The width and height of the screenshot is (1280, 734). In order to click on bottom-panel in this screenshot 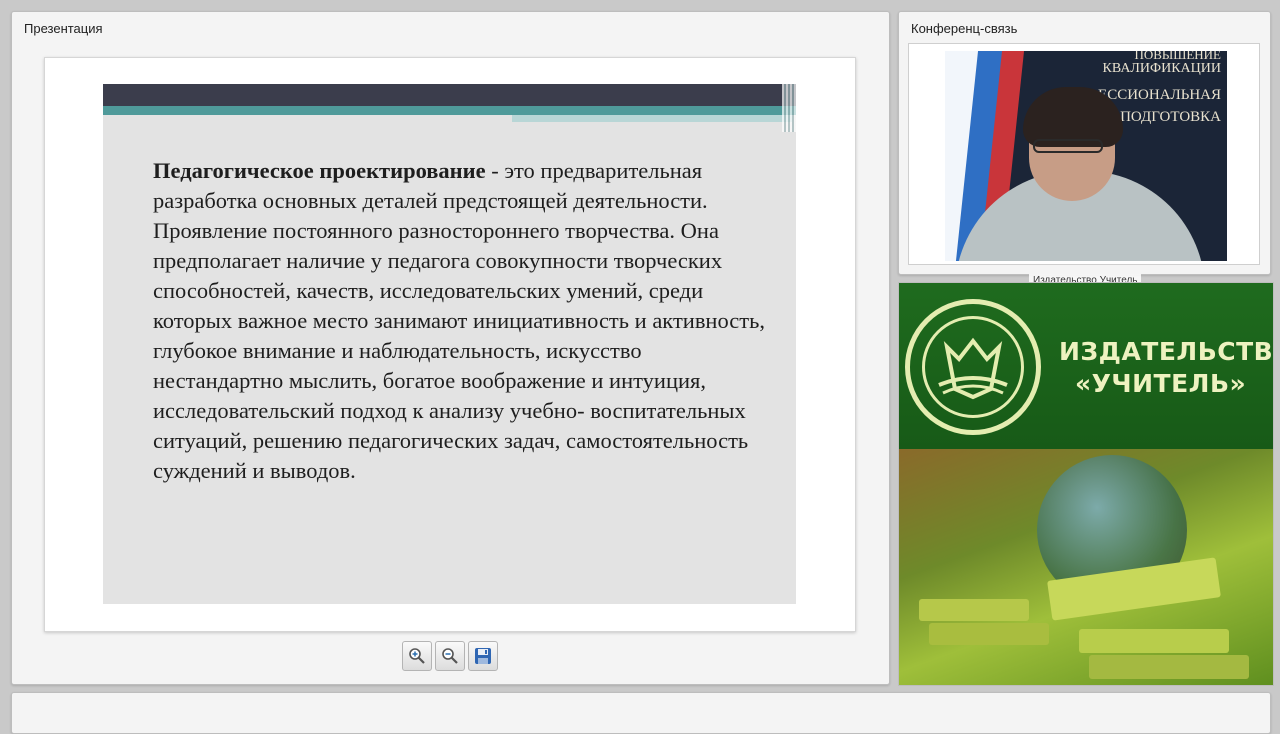, I will do `click(641, 713)`.